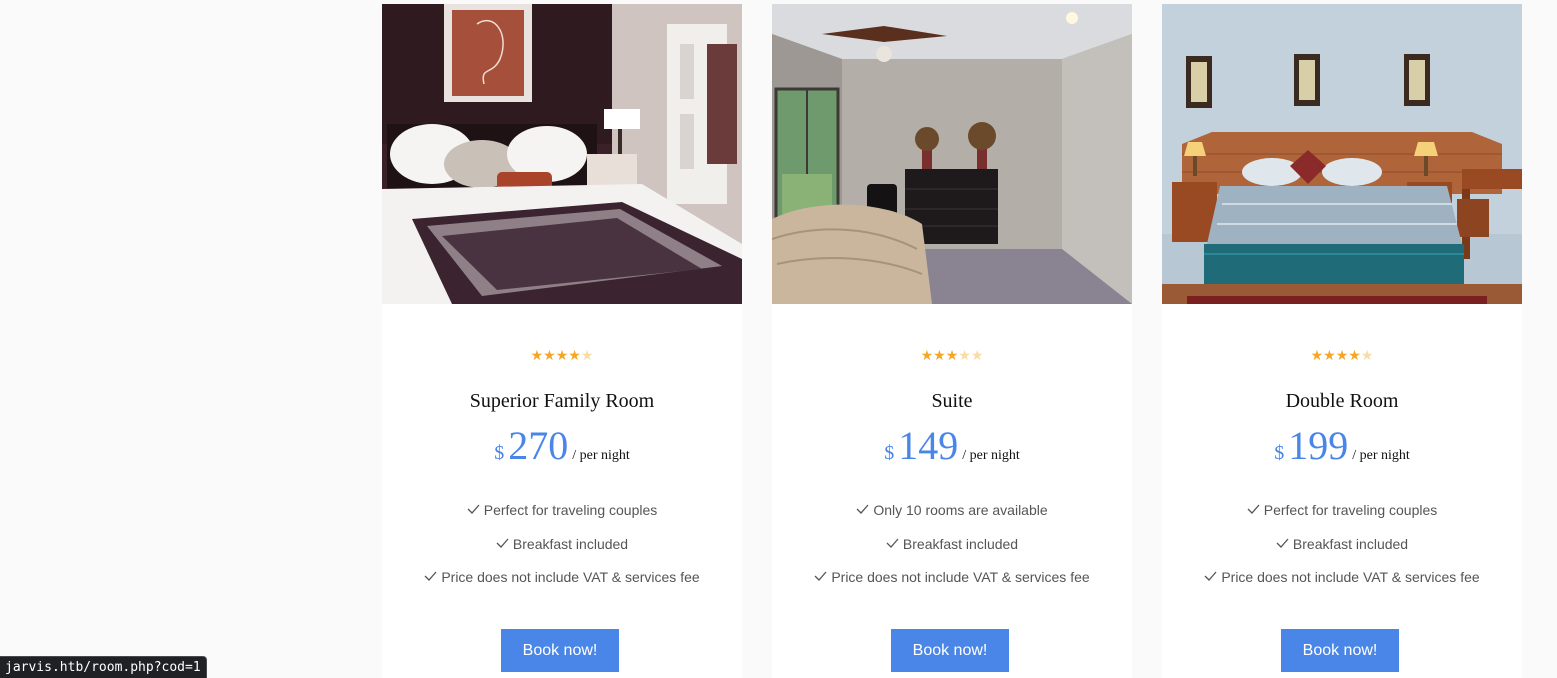  I want to click on feature-text: Only 10 rooms are available, so click(960, 510).